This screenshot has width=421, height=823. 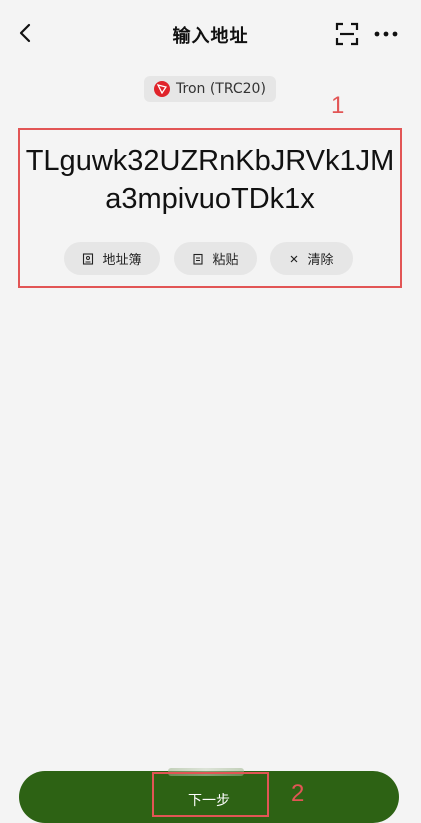 What do you see at coordinates (210, 794) in the screenshot?
I see `next-highlight-box` at bounding box center [210, 794].